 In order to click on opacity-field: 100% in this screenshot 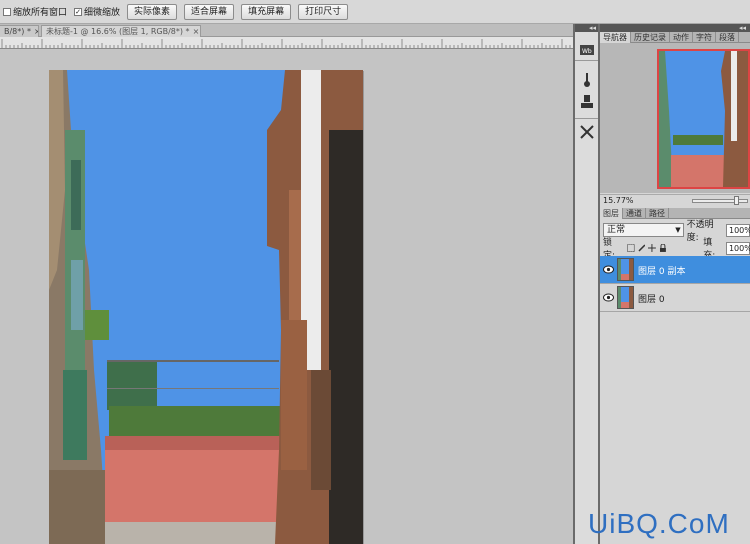, I will do `click(738, 230)`.